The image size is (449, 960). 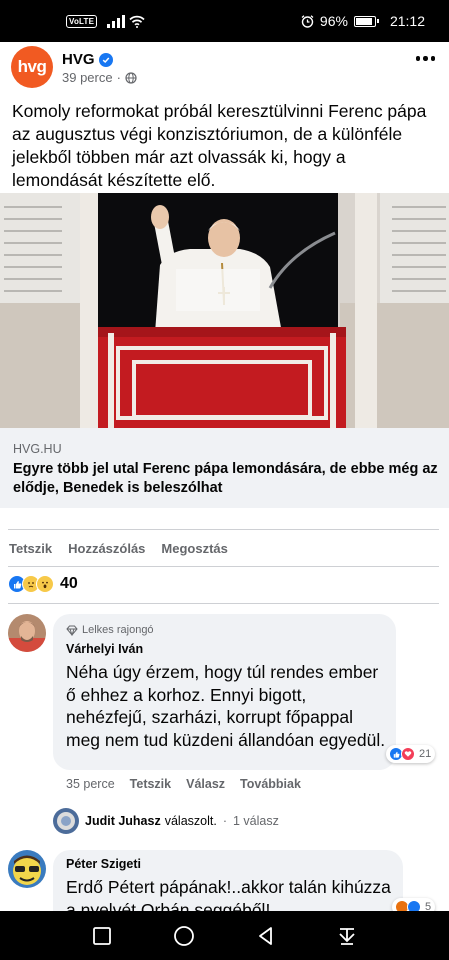 I want to click on love-reaction-icon, so click(x=408, y=754).